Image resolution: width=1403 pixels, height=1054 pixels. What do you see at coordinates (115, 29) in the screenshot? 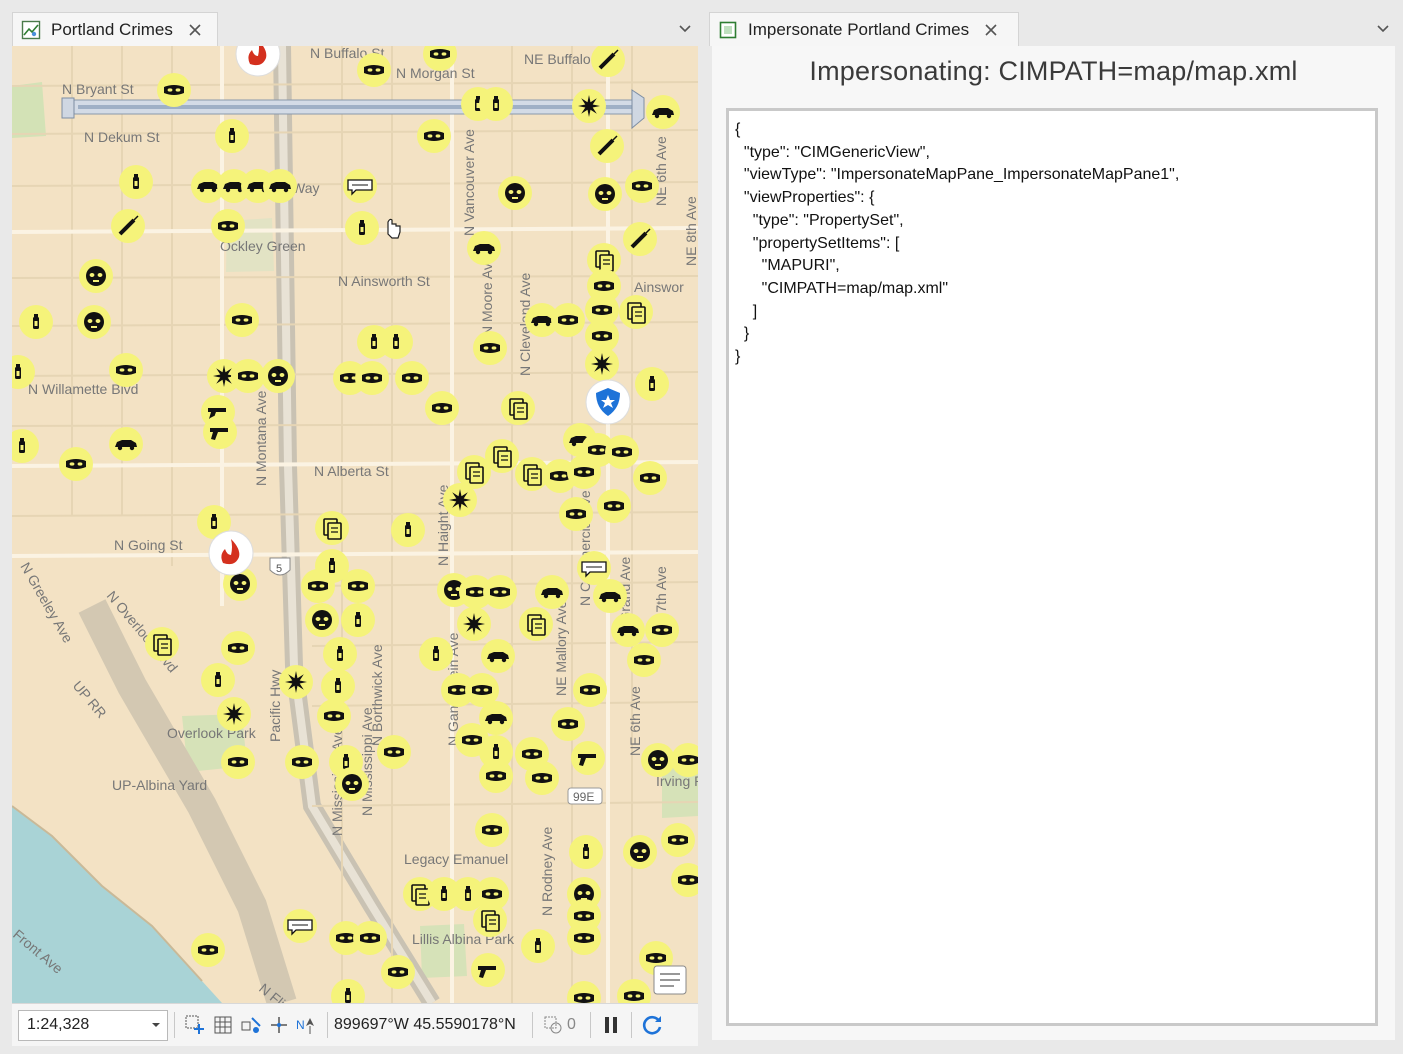
I see `tab-portland-crimes: Portland Crimes` at bounding box center [115, 29].